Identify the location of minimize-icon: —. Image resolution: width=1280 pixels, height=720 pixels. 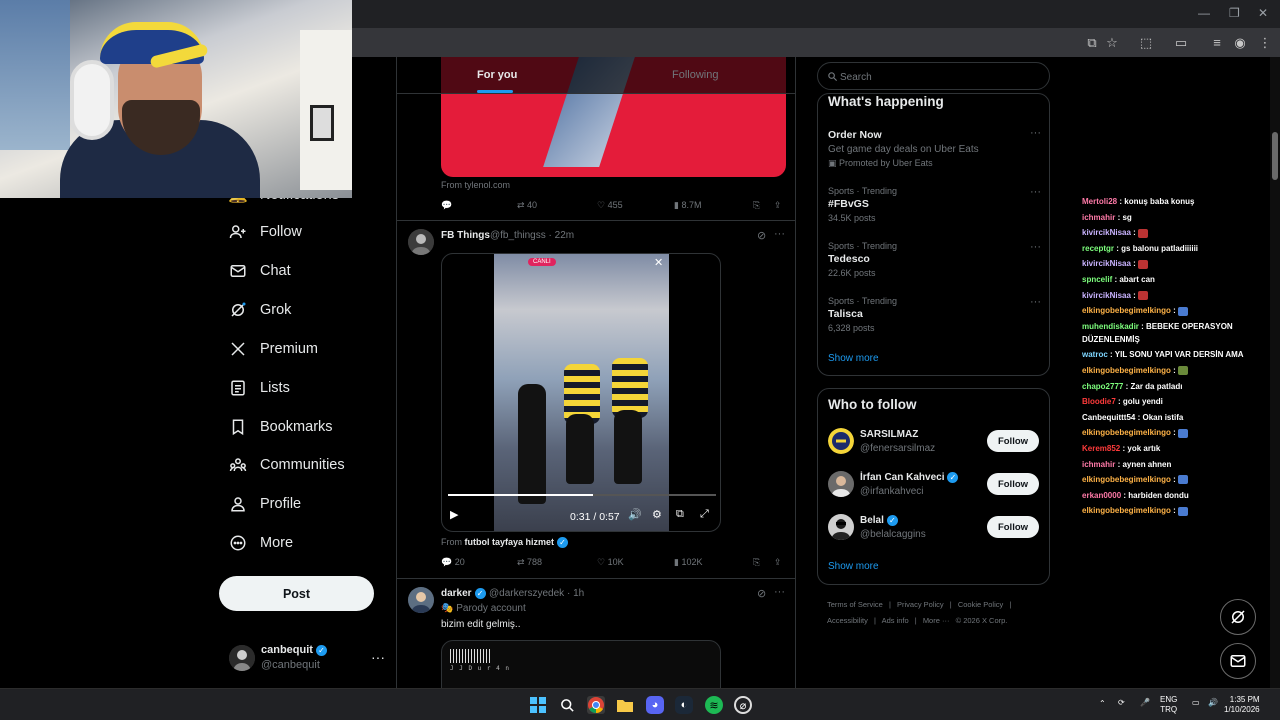
(1204, 13).